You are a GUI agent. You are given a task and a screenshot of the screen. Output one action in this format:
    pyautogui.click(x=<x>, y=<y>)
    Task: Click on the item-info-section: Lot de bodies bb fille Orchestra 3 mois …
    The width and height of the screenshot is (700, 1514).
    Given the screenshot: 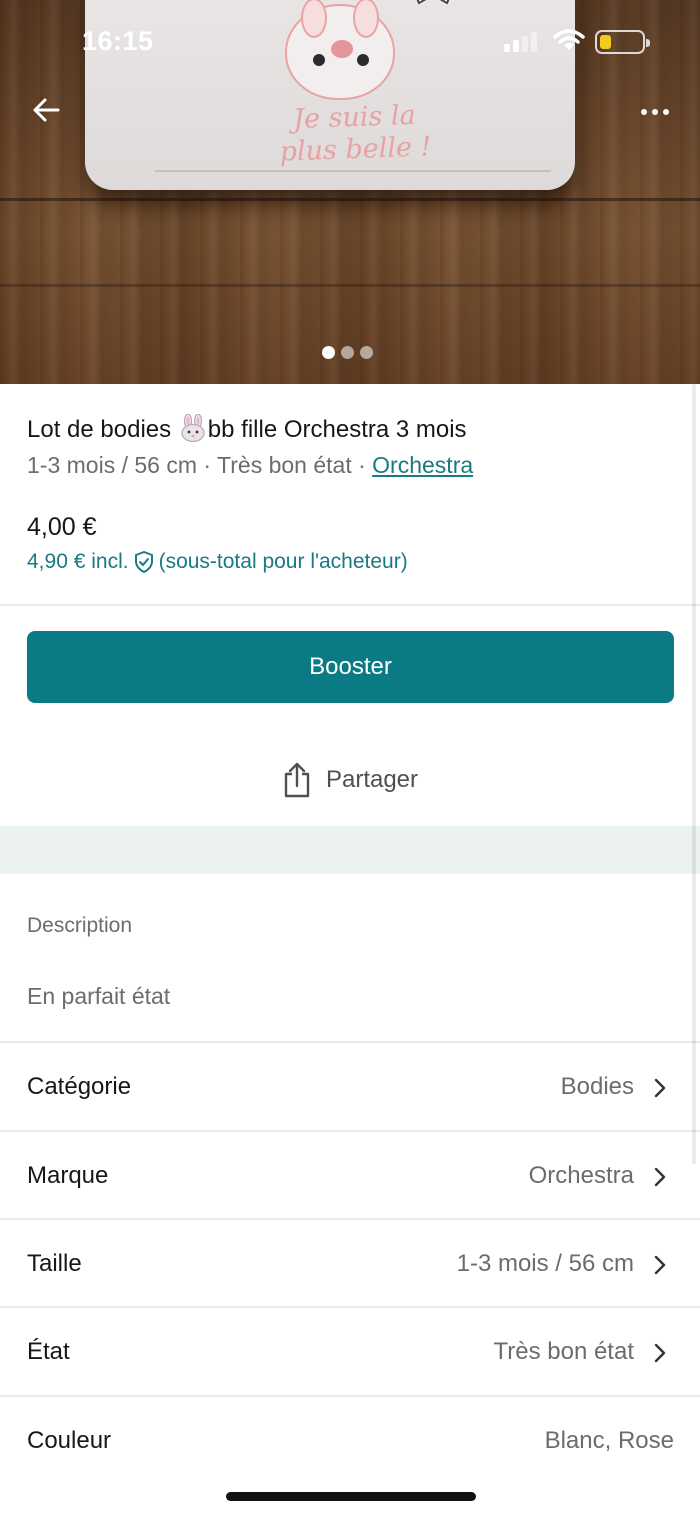 What is the action you would take?
    pyautogui.click(x=350, y=495)
    